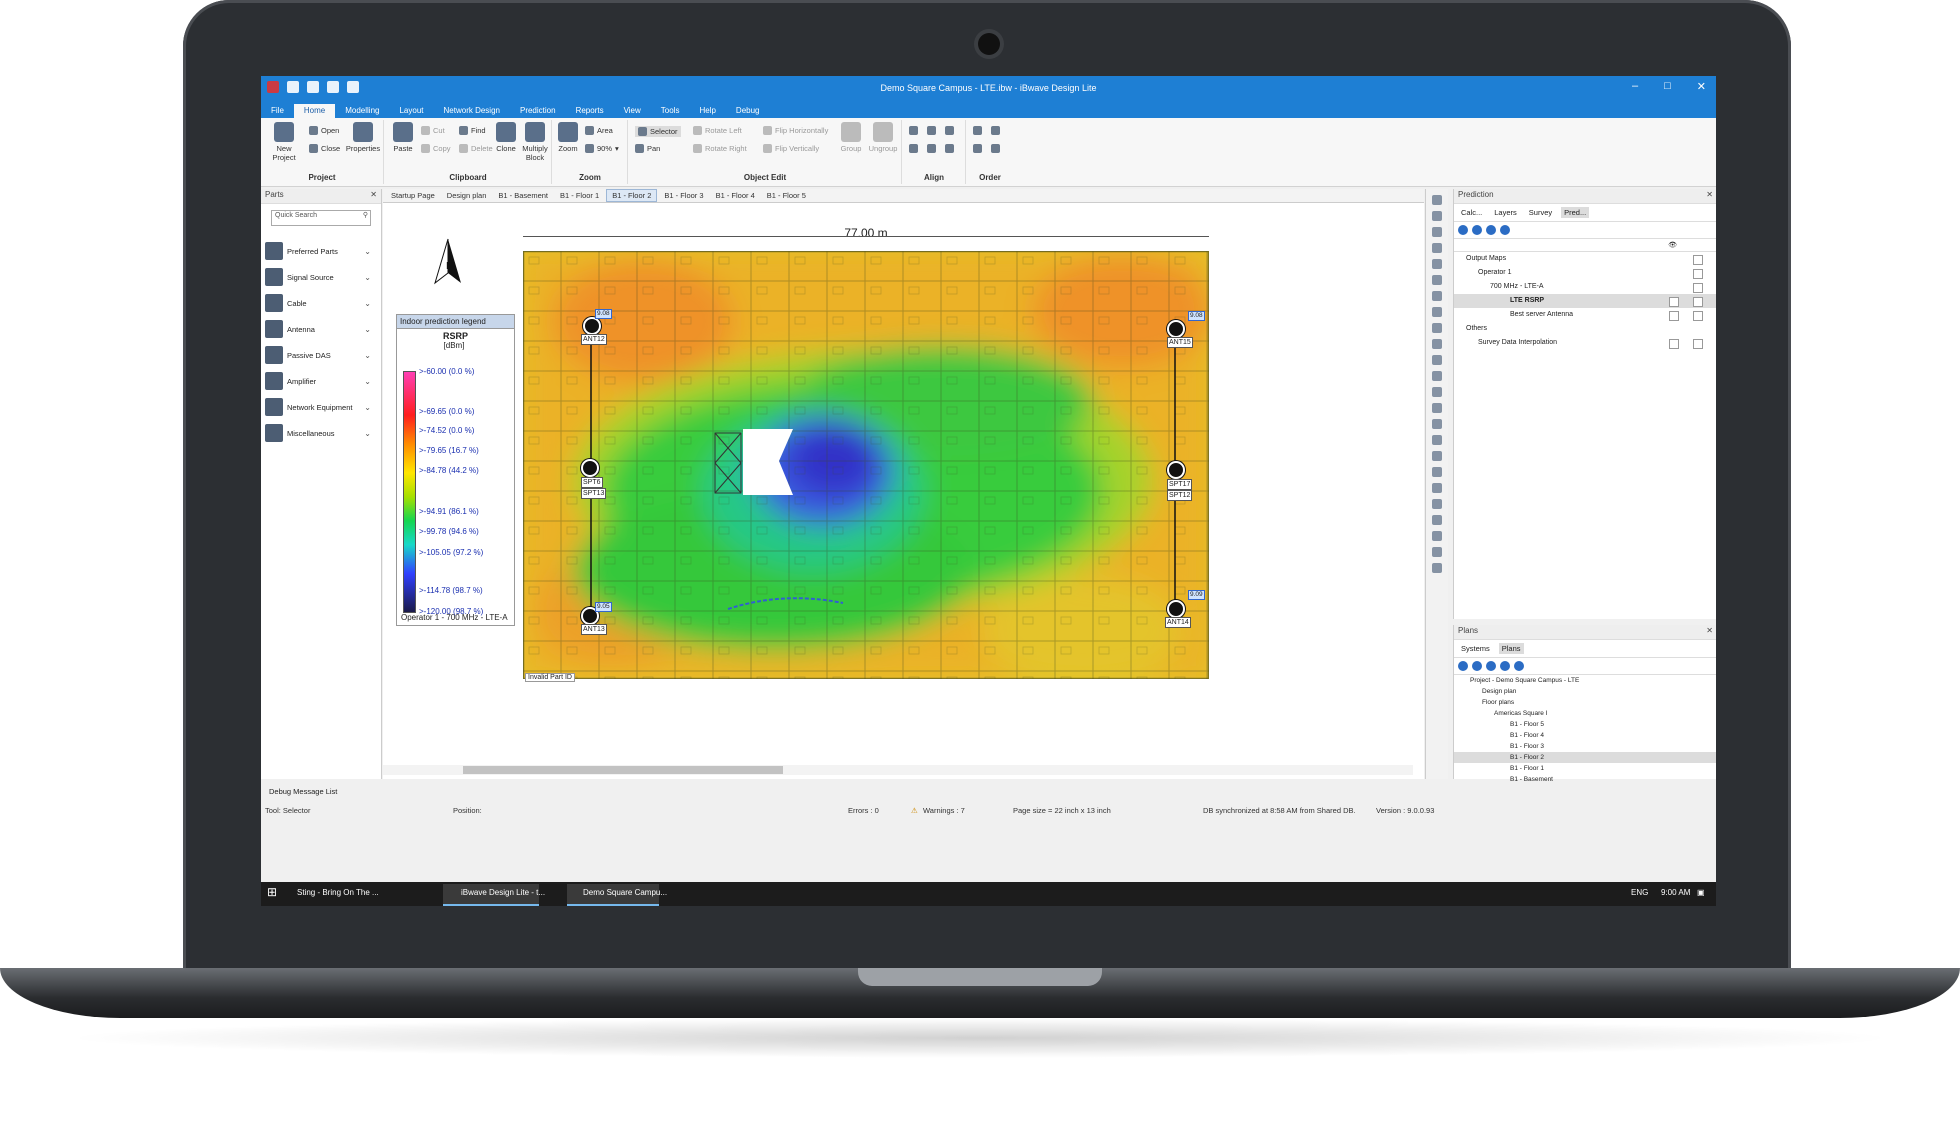 The width and height of the screenshot is (1960, 1123). Describe the element at coordinates (506, 137) in the screenshot. I see `clone-button: Clone` at that location.